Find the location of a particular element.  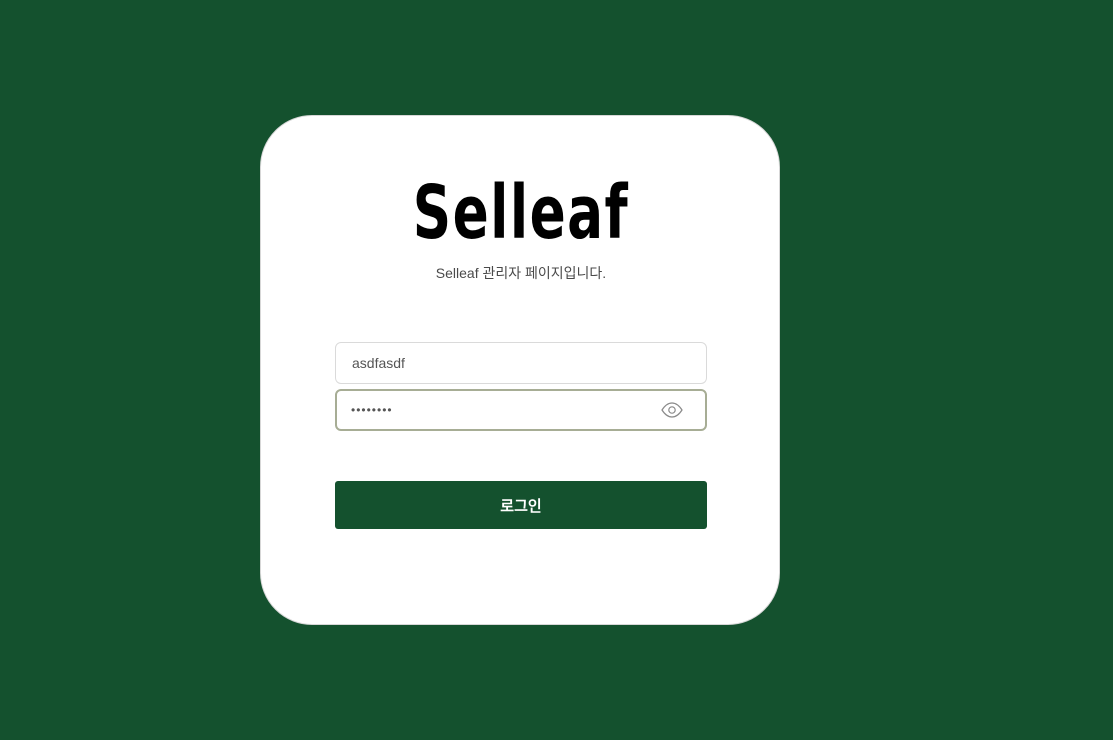

password-field is located at coordinates (521, 410).